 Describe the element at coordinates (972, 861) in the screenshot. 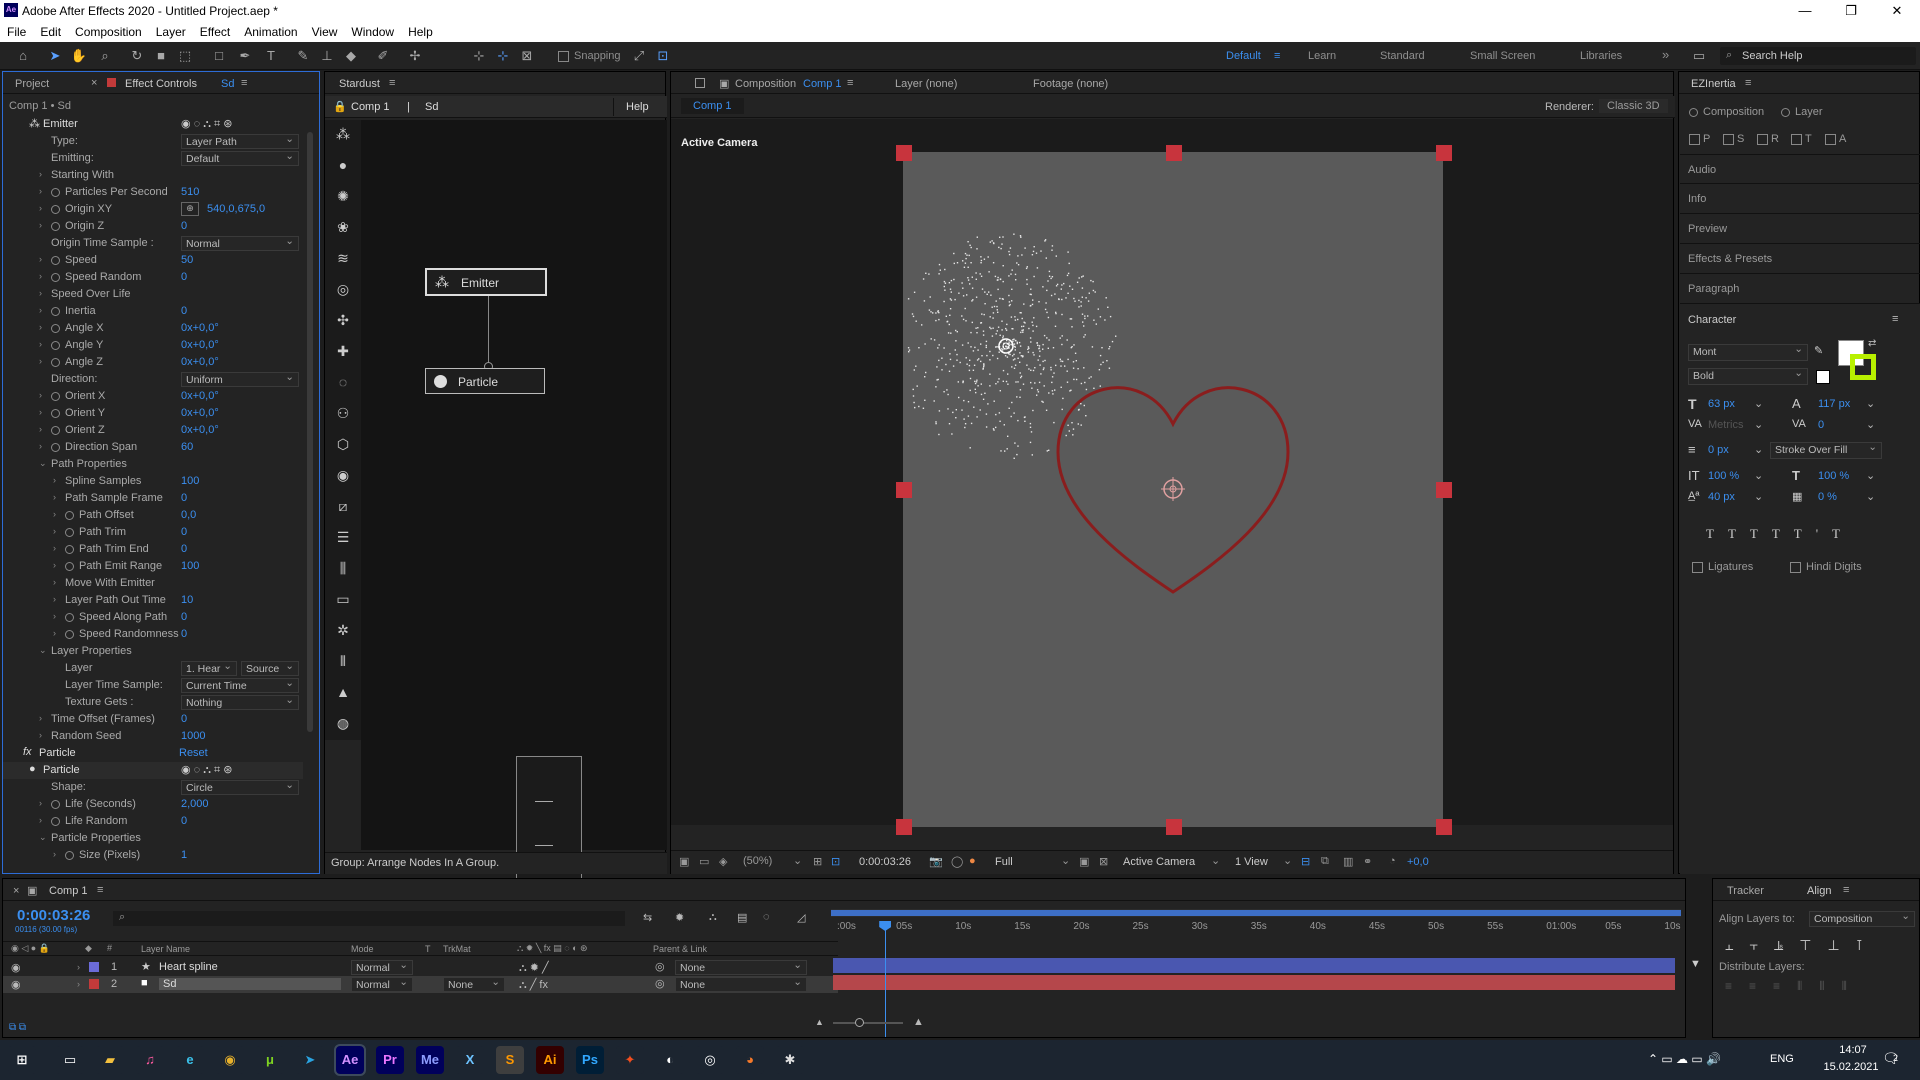

I see `channel-icon: ●` at that location.